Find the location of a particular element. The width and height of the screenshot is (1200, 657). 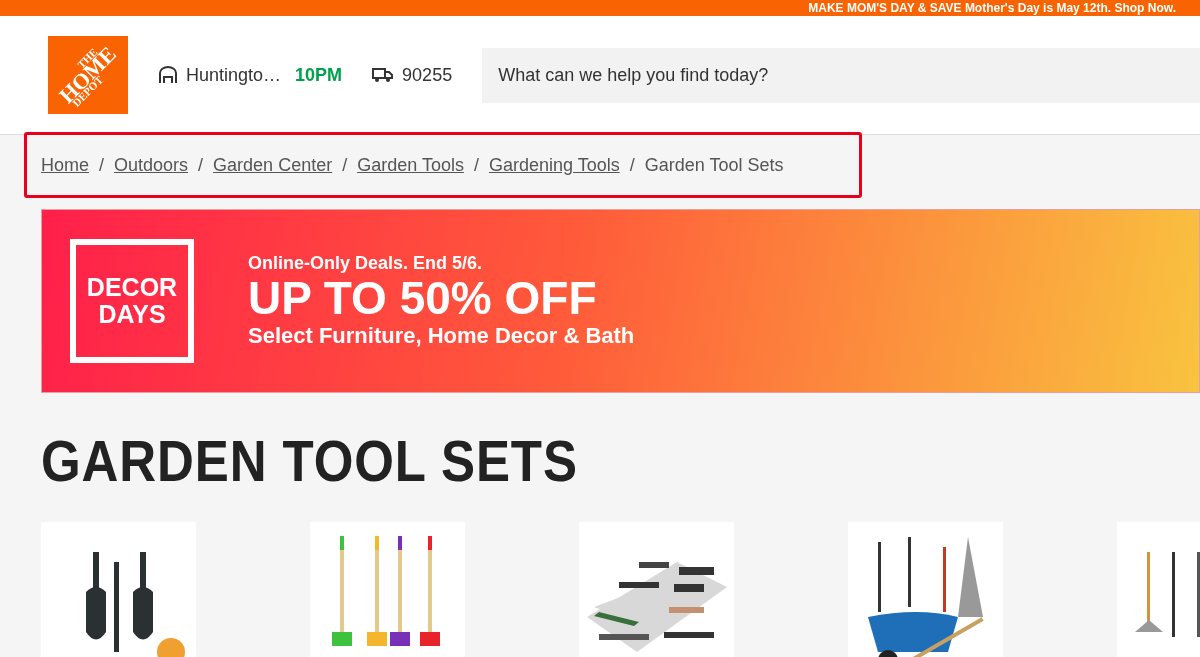

breadcrumb-current: Garden Tool Sets is located at coordinates (714, 165).